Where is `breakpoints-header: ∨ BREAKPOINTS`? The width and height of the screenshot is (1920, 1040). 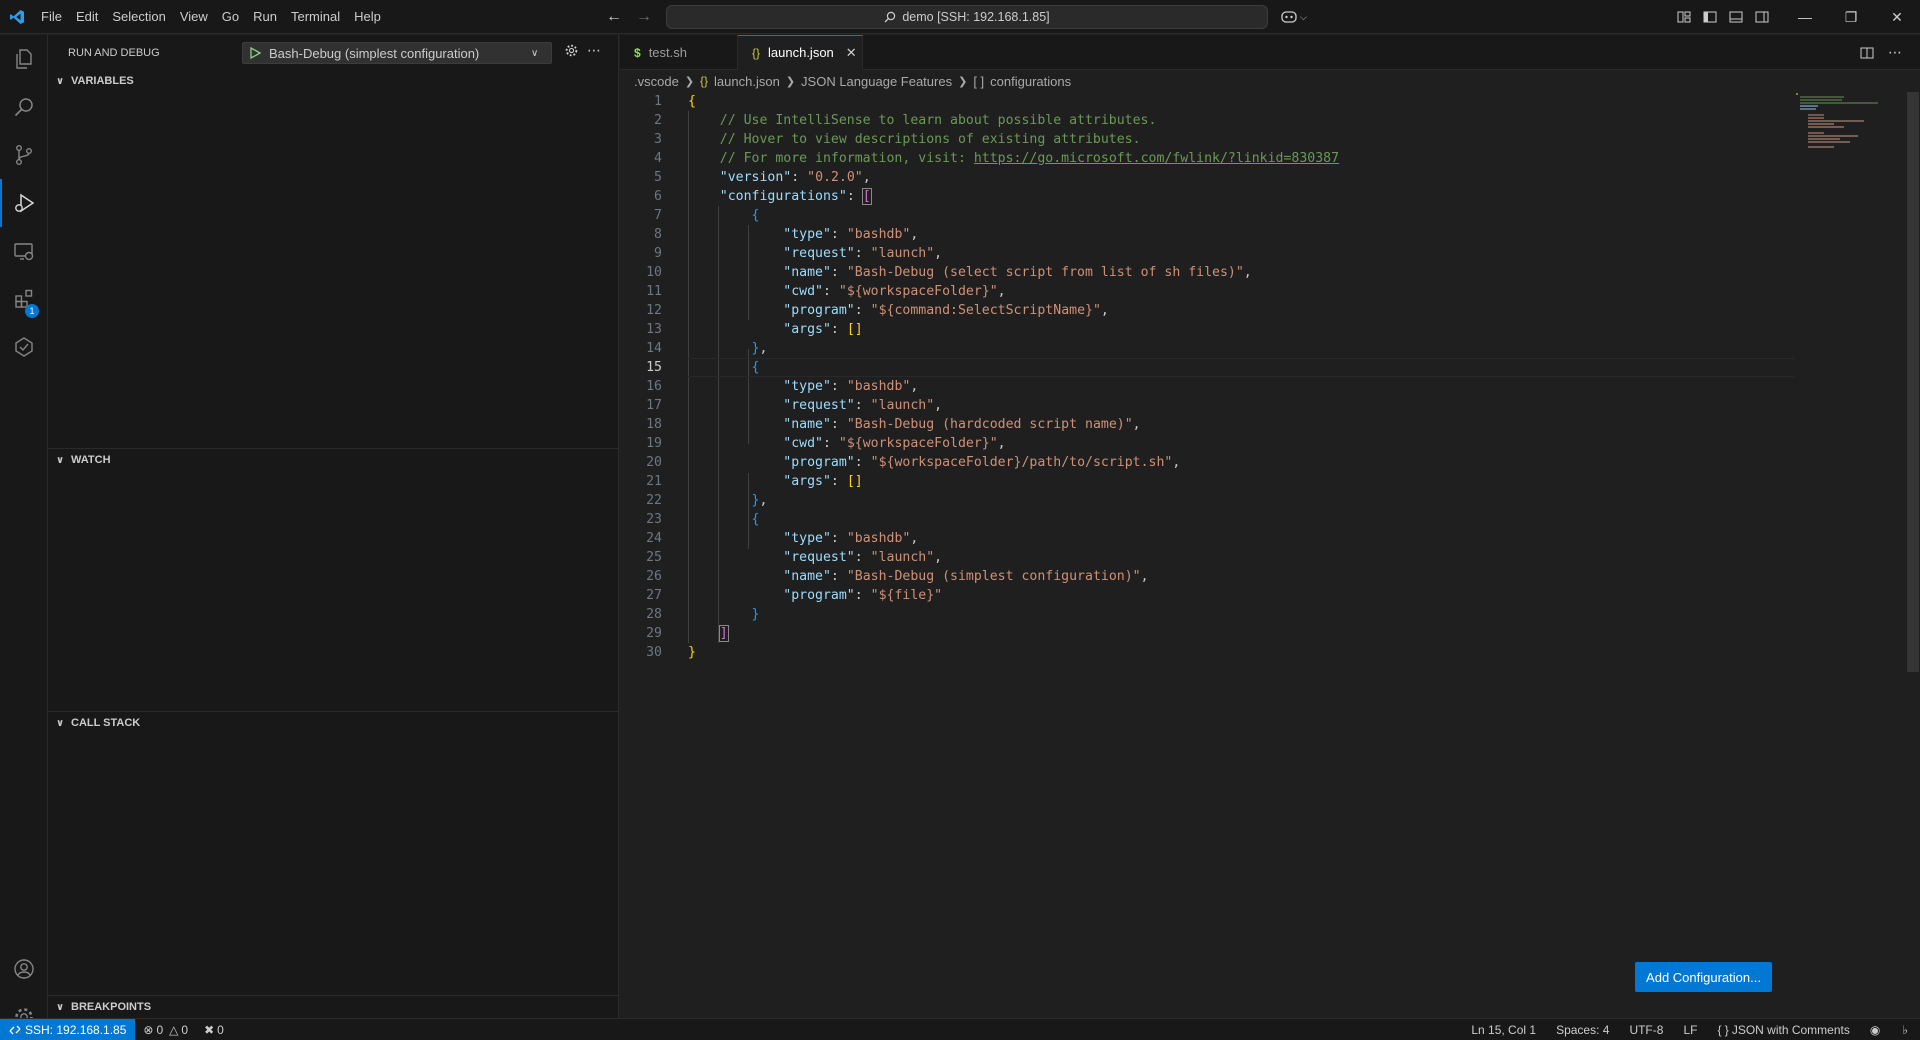
breakpoints-header: ∨ BREAKPOINTS is located at coordinates (333, 1007).